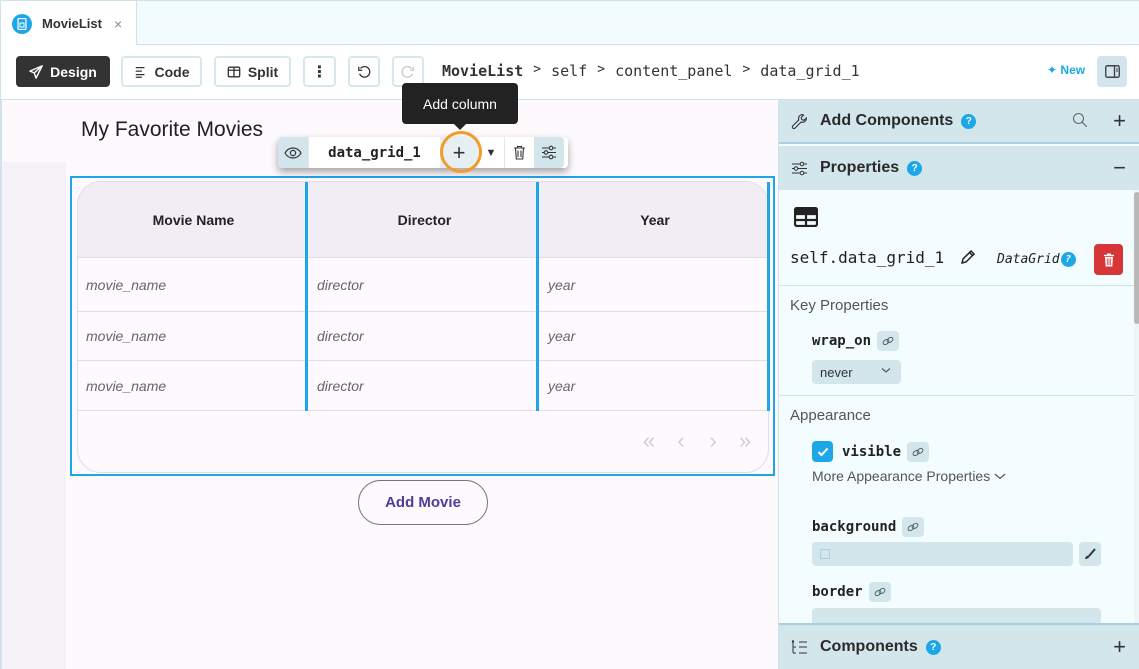 This screenshot has width=1139, height=669. I want to click on more-dropdown-button: ▼, so click(491, 152).